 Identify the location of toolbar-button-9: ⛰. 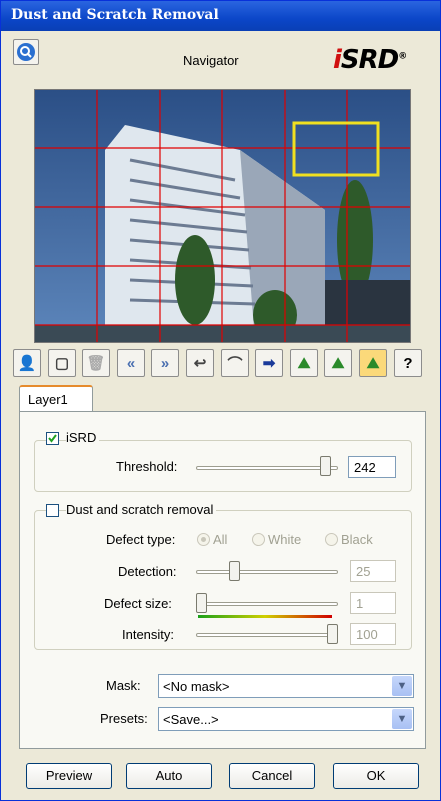
(304, 363).